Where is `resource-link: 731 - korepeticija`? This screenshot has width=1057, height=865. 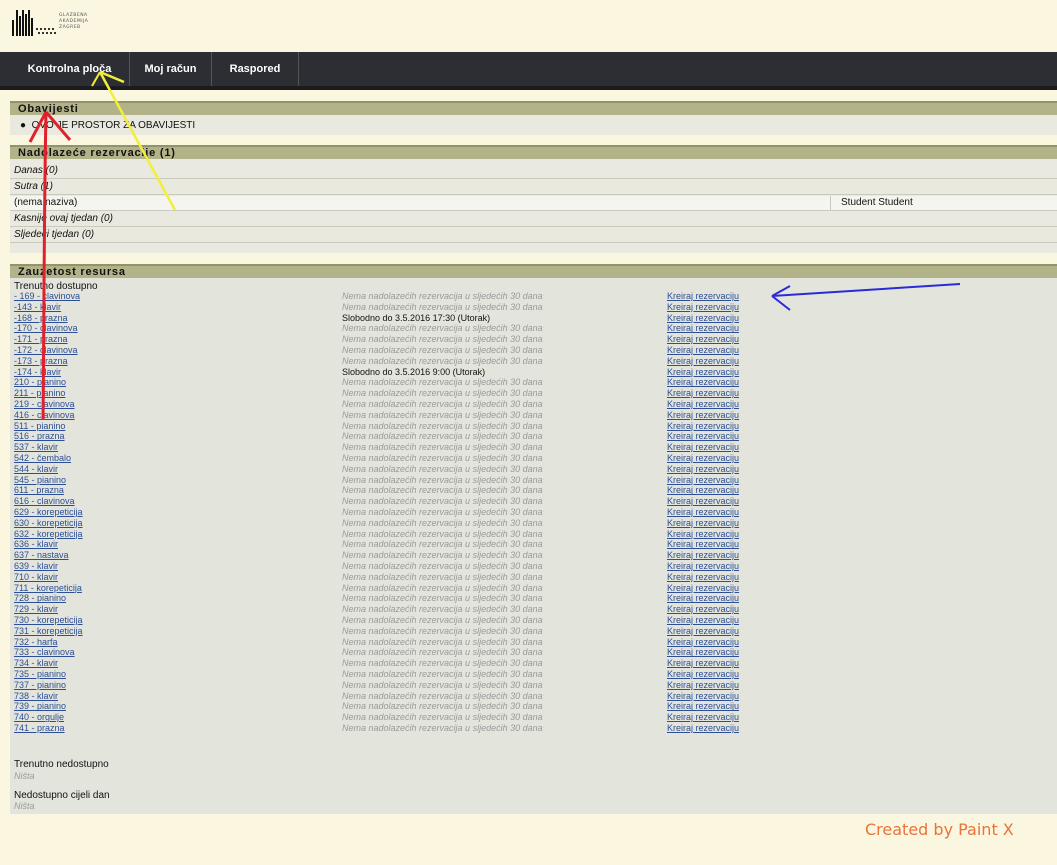
resource-link: 731 - korepeticija is located at coordinates (48, 631).